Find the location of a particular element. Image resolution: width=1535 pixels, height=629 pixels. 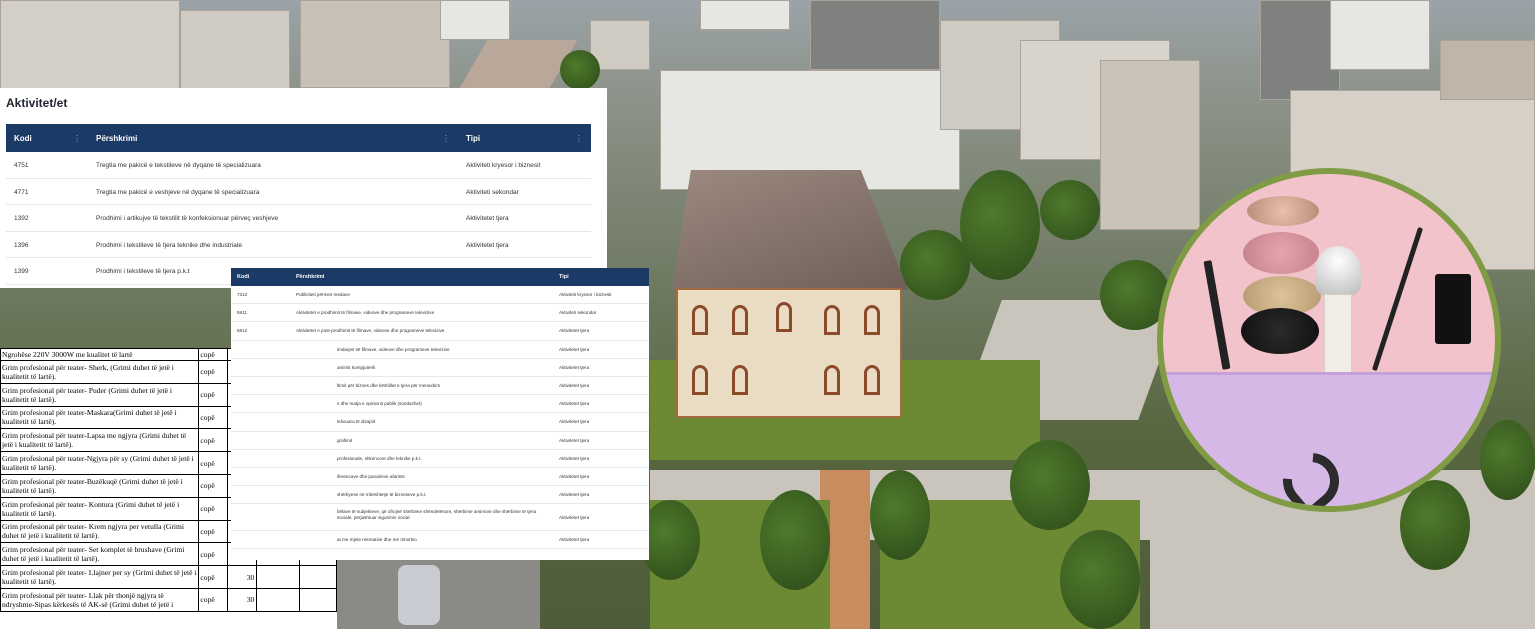

cosmetics-inset-photo is located at coordinates (1329, 340).